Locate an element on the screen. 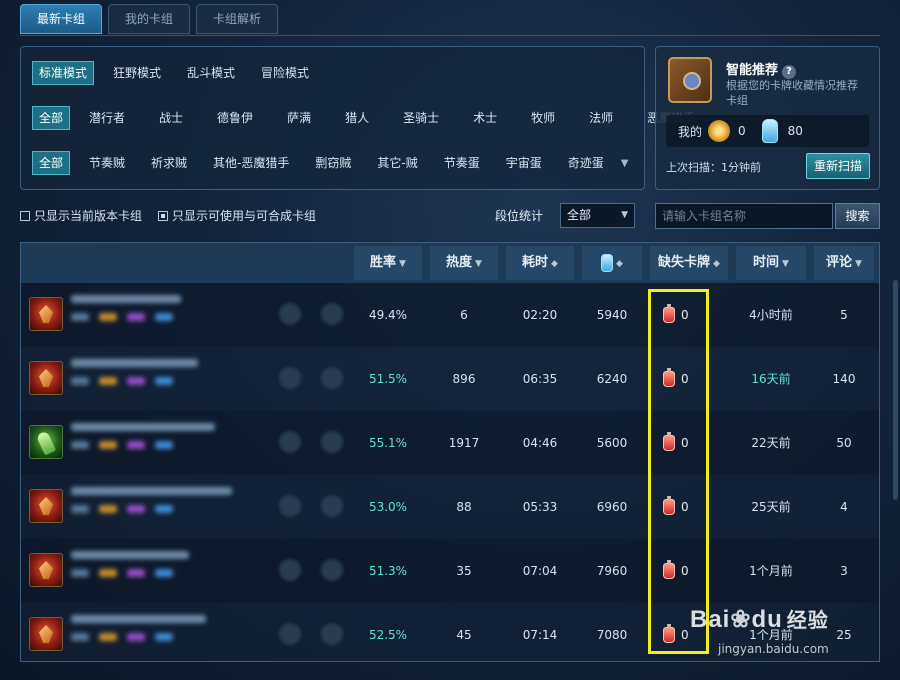  table-row: 55.1% 1917 04:46 5600 22天前 50 0 is located at coordinates (450, 443).